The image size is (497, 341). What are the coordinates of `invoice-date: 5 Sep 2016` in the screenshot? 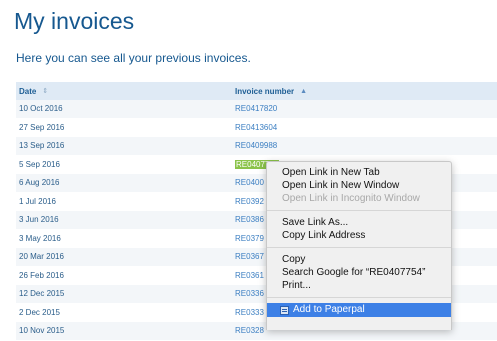 It's located at (39, 164).